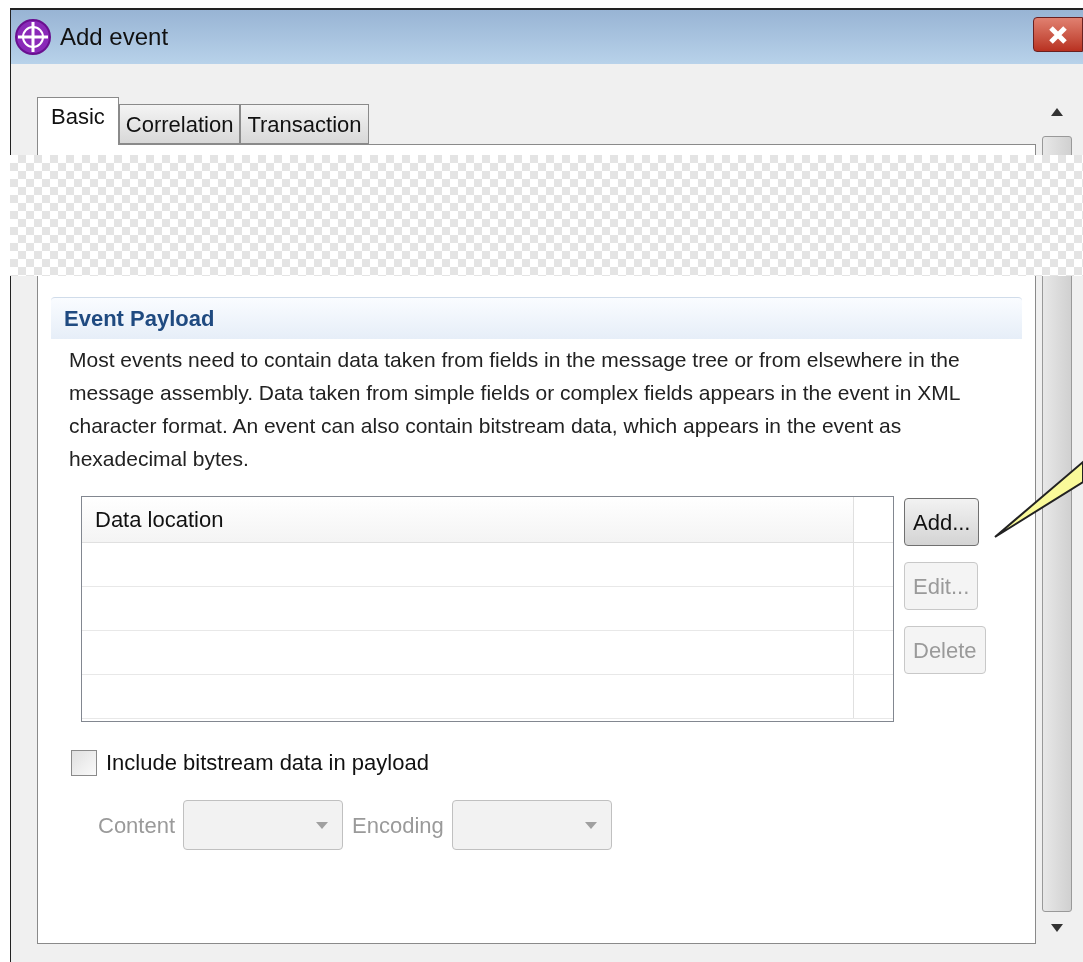 The image size is (1083, 962). I want to click on scroll-down-icon, so click(1057, 928).